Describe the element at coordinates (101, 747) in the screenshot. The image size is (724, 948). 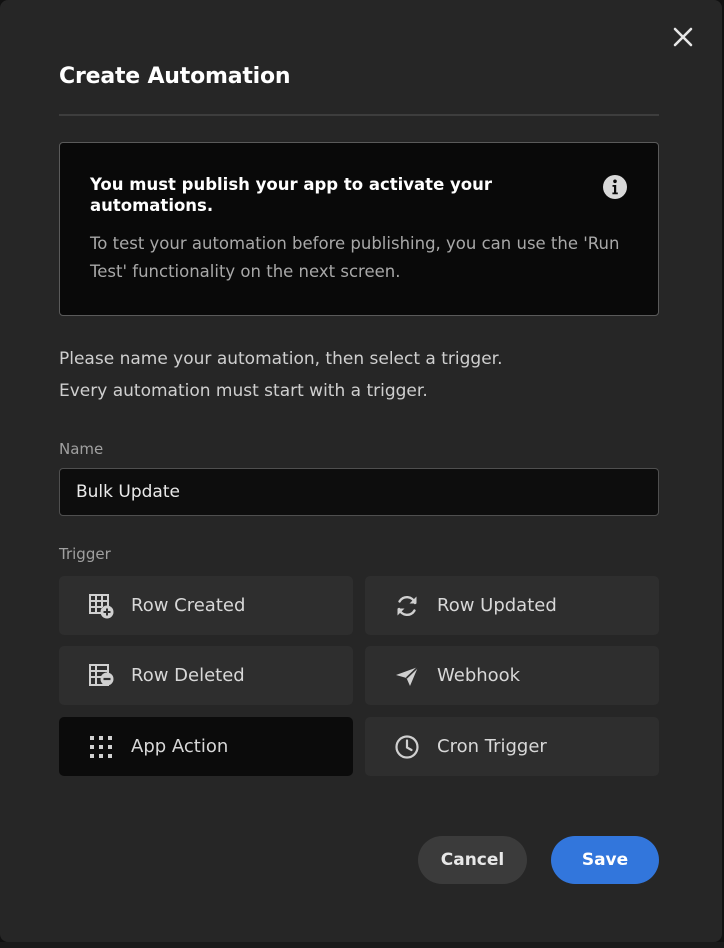
I see `grid-dots-icon` at that location.